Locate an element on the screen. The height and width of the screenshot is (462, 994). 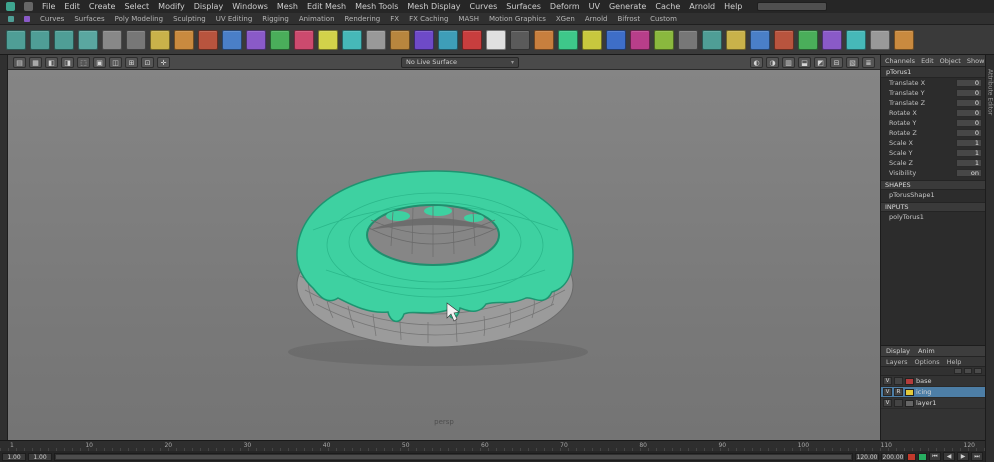
range-slider-track is located at coordinates (453, 456).